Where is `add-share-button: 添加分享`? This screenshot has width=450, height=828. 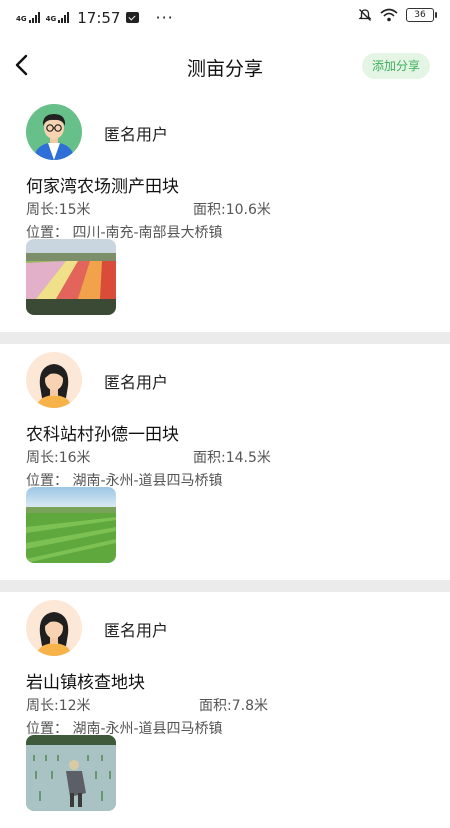 add-share-button: 添加分享 is located at coordinates (395, 66).